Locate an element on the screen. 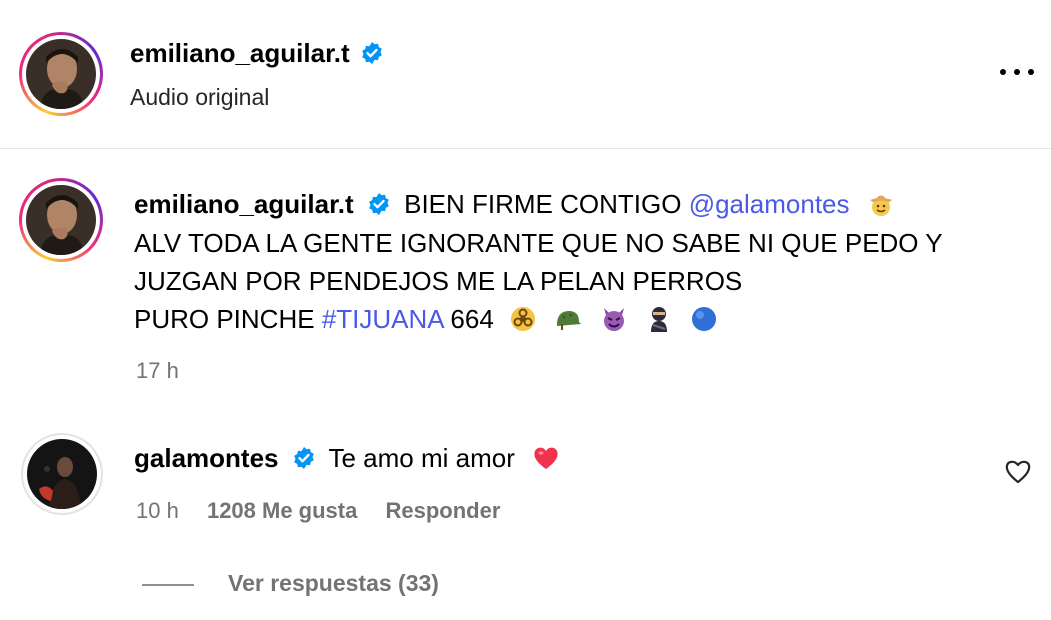 The width and height of the screenshot is (1051, 620). commenter-avatar-image is located at coordinates (62, 474).